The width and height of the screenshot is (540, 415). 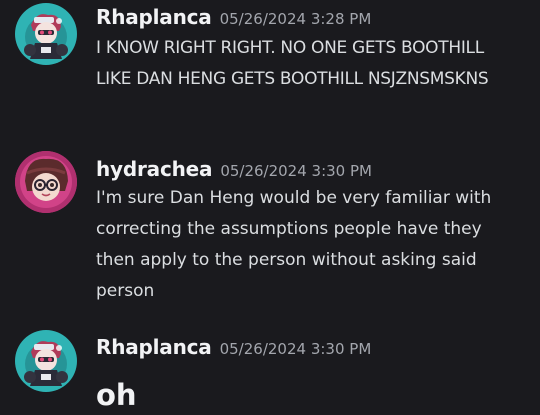 What do you see at coordinates (295, 19) in the screenshot?
I see `timestamp: 05/26/2024 3:28 PM` at bounding box center [295, 19].